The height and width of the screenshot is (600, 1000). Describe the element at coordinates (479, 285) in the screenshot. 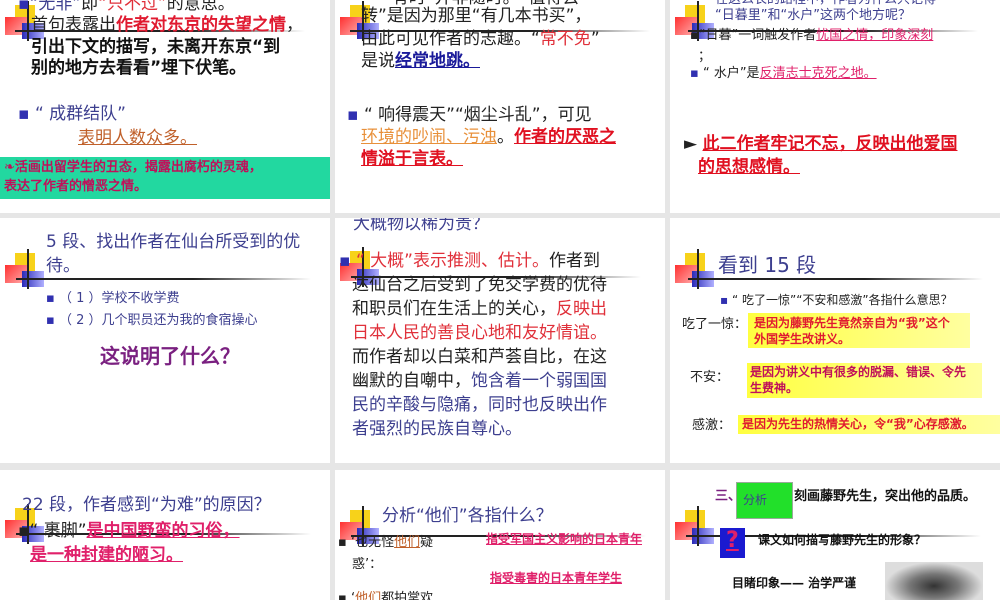

I see `text-line: 达仙台之后受到了免交学费的优待` at that location.